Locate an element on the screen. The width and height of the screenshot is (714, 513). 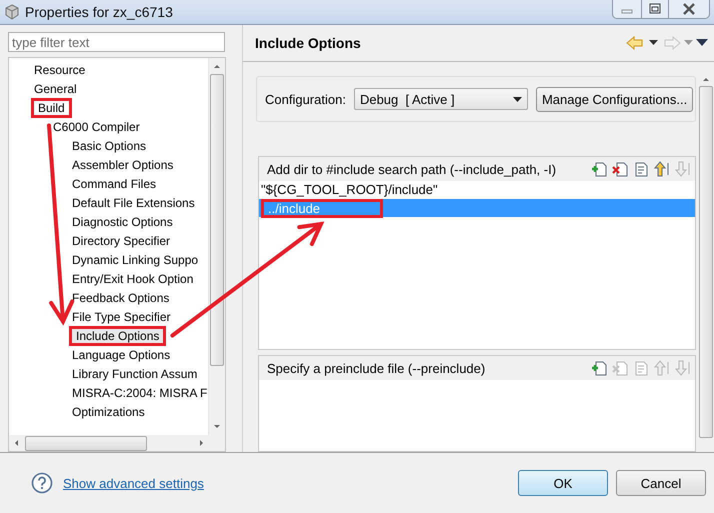
tree-item: Resource is located at coordinates (59, 69).